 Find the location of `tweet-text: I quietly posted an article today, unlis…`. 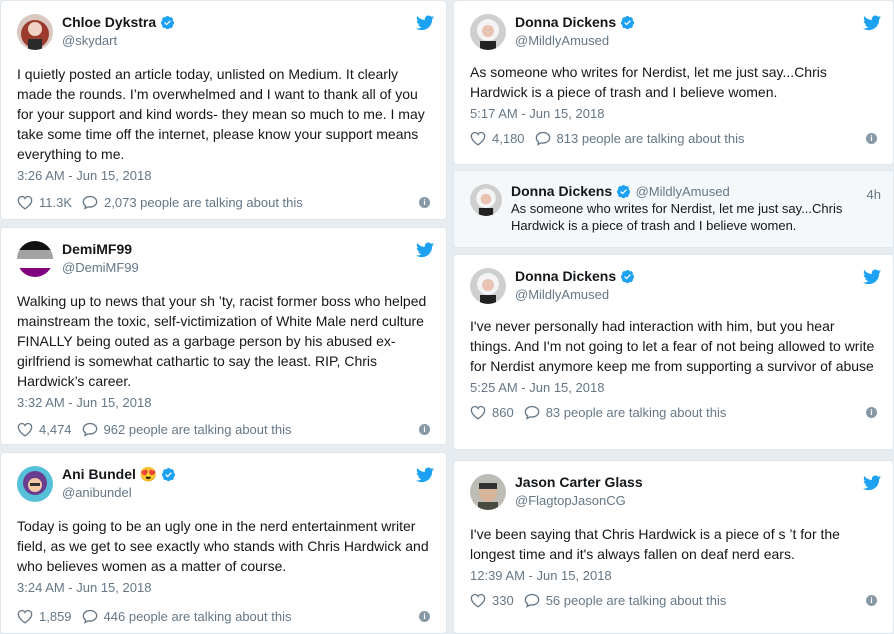

tweet-text: I quietly posted an article today, unlis… is located at coordinates (221, 114).